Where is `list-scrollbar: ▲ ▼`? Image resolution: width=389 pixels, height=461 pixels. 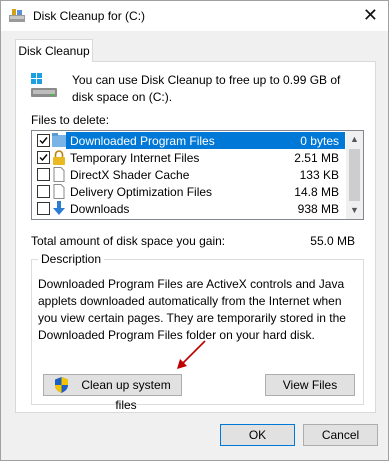 list-scrollbar: ▲ ▼ is located at coordinates (354, 175).